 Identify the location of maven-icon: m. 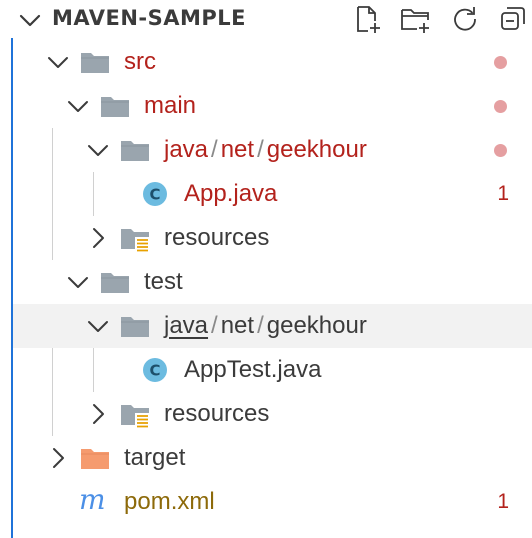
(92, 499).